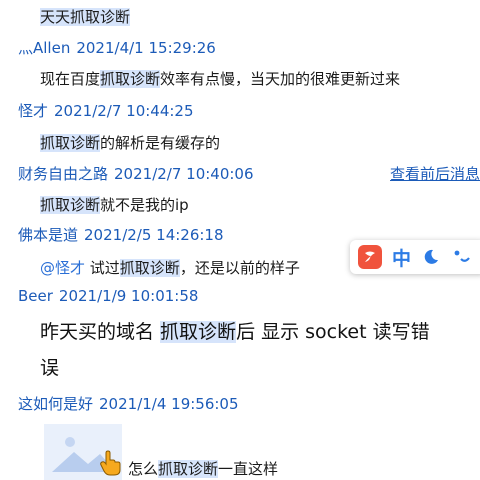 Image resolution: width=480 pixels, height=480 pixels. Describe the element at coordinates (248, 469) in the screenshot. I see `text-segment: 一直这样` at that location.